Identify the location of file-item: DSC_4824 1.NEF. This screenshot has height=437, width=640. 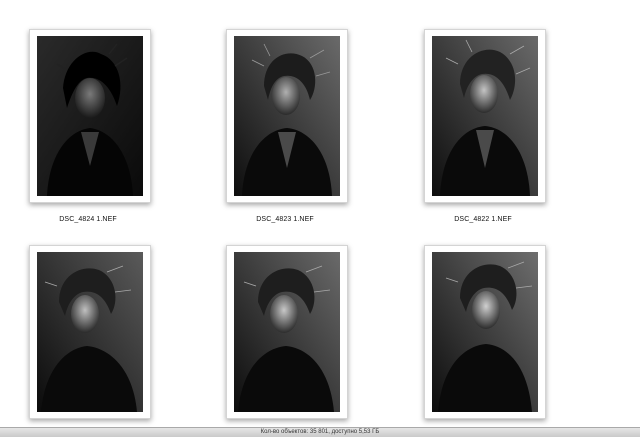
(90, 126).